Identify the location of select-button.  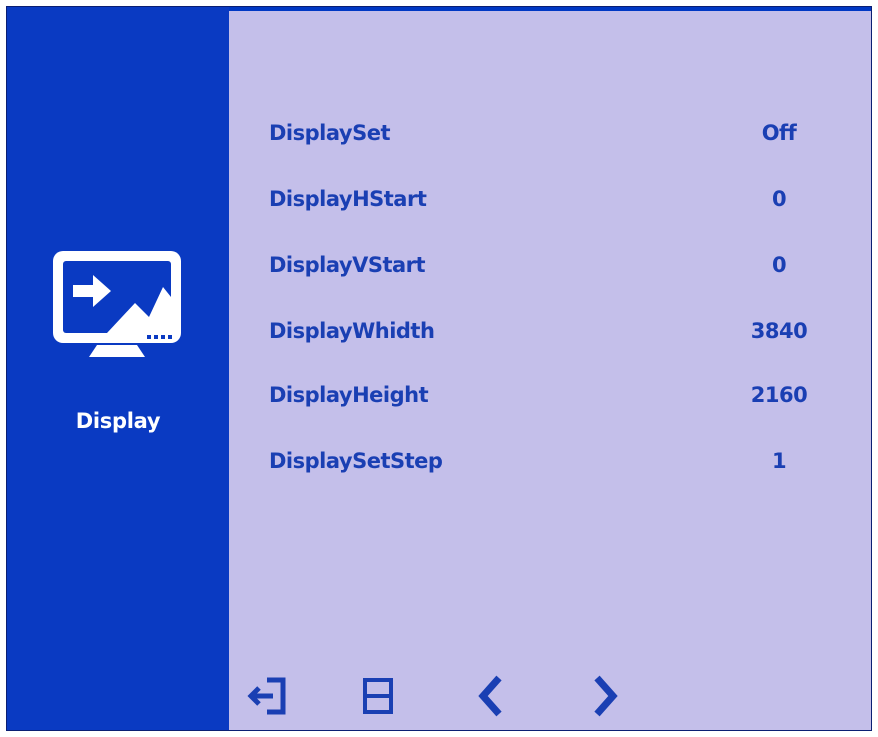
(381, 696).